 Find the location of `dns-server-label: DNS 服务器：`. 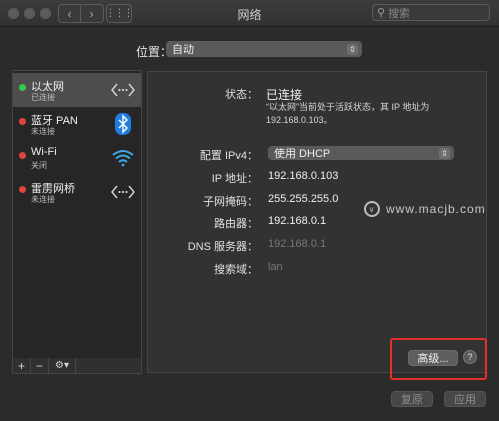

dns-server-label: DNS 服务器： is located at coordinates (222, 247).